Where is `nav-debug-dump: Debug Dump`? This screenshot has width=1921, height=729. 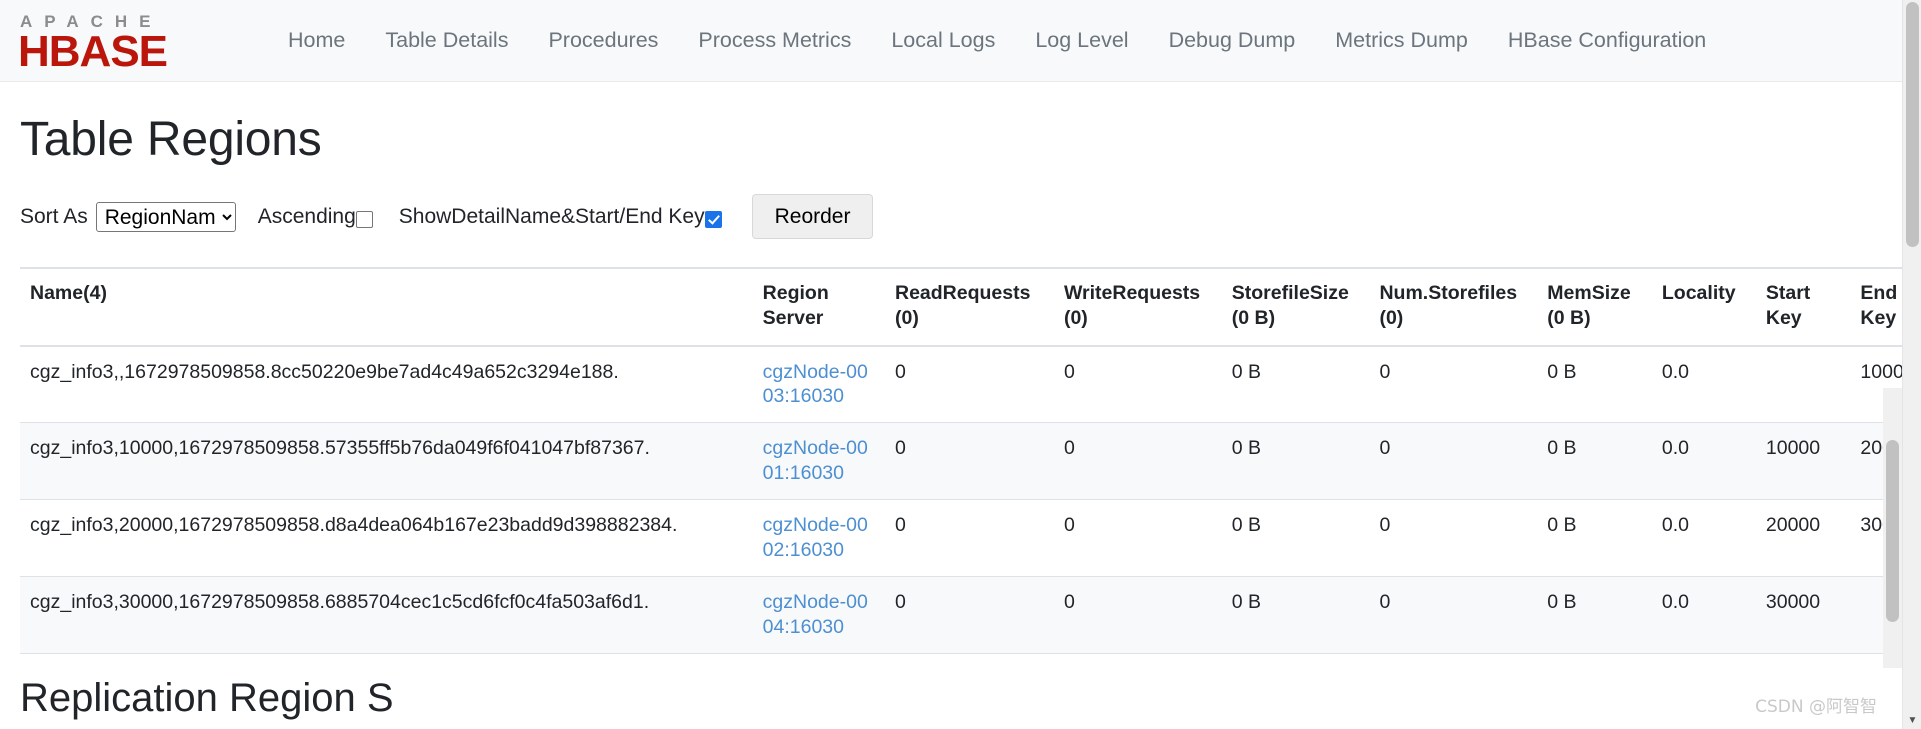
nav-debug-dump: Debug Dump is located at coordinates (1232, 40).